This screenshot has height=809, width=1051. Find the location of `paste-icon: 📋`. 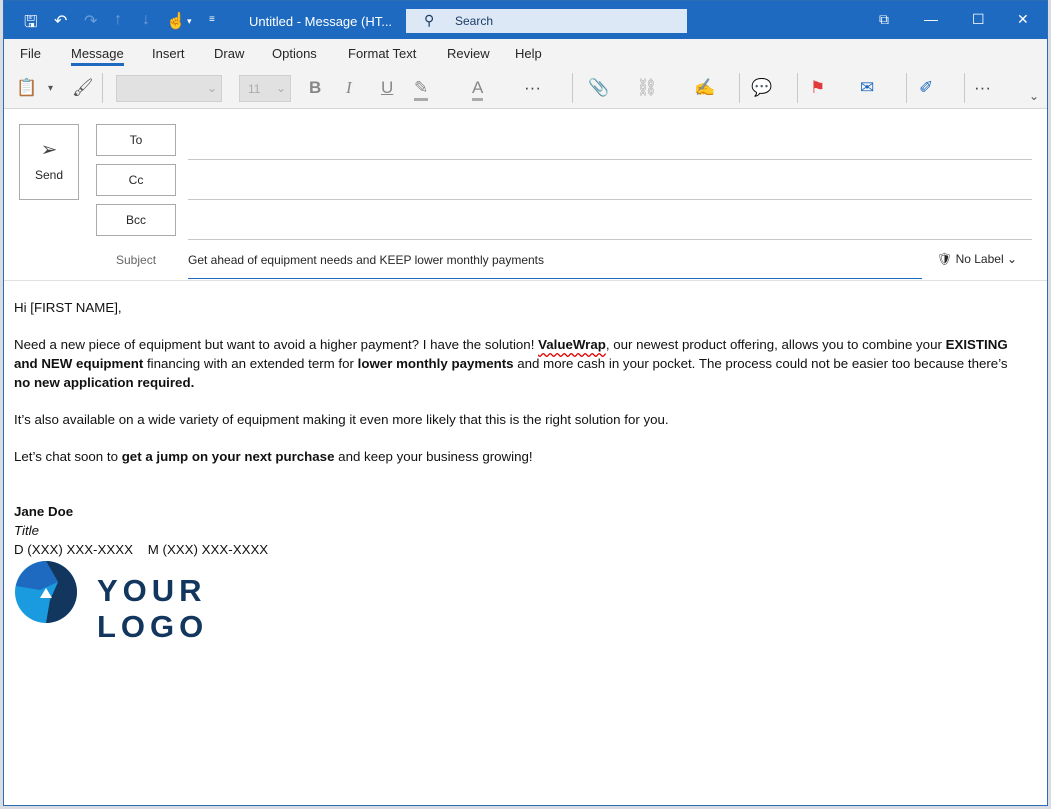

paste-icon: 📋 is located at coordinates (26, 88).